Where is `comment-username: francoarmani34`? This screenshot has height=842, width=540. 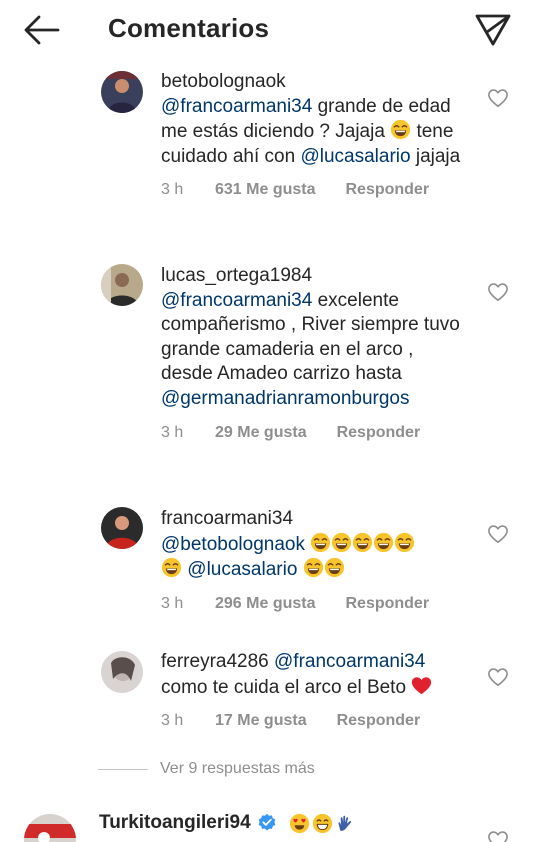
comment-username: francoarmani34 is located at coordinates (227, 518).